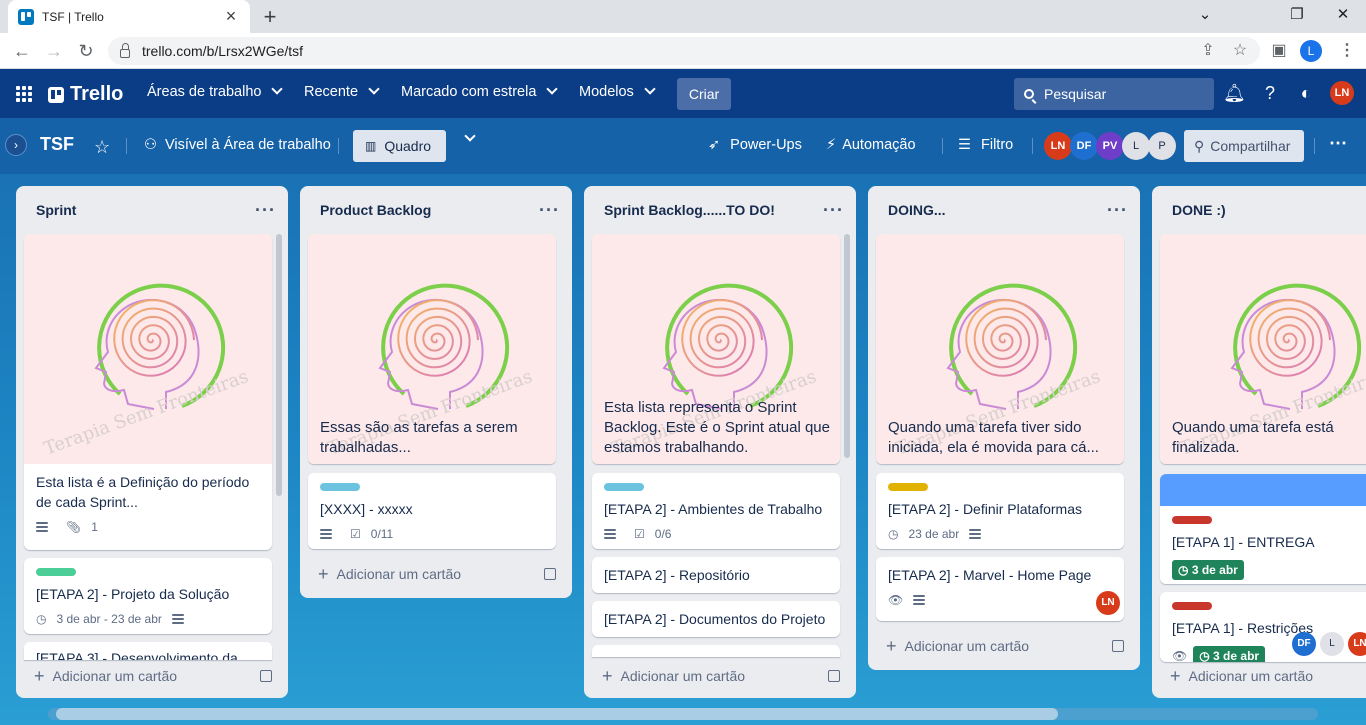 The image size is (1366, 725). What do you see at coordinates (480, 91) in the screenshot?
I see `nav-starred: Marcado com estrela` at bounding box center [480, 91].